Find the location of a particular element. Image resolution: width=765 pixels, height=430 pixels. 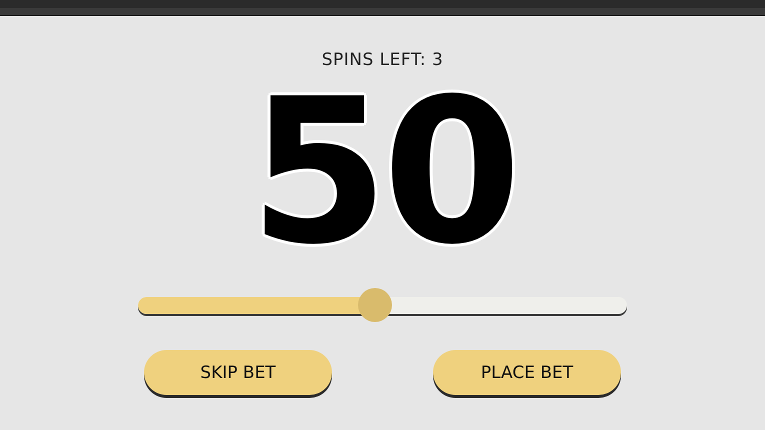

slider-thumb is located at coordinates (375, 305).